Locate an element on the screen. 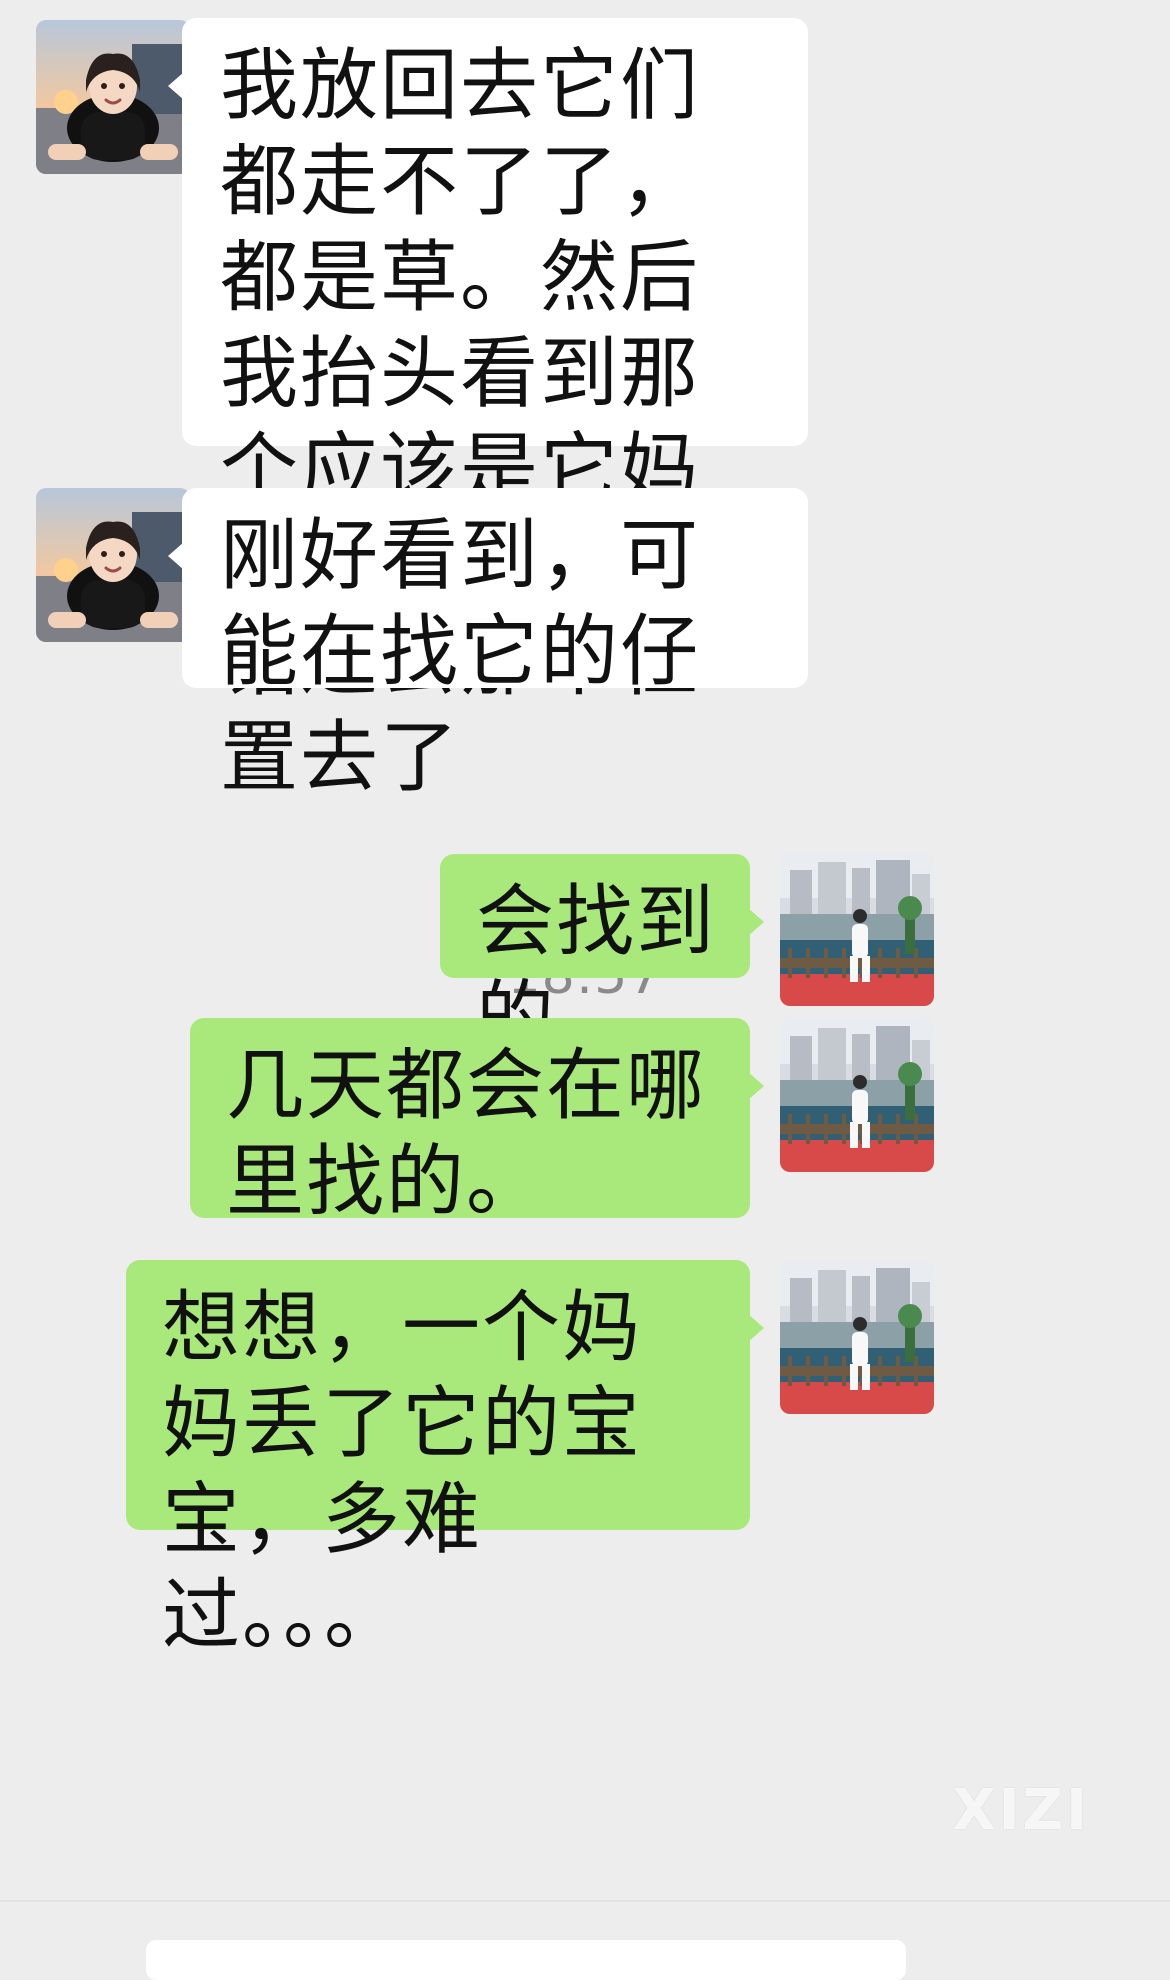 This screenshot has width=1170, height=1980. message-bubble: 会找到的 is located at coordinates (602, 958).